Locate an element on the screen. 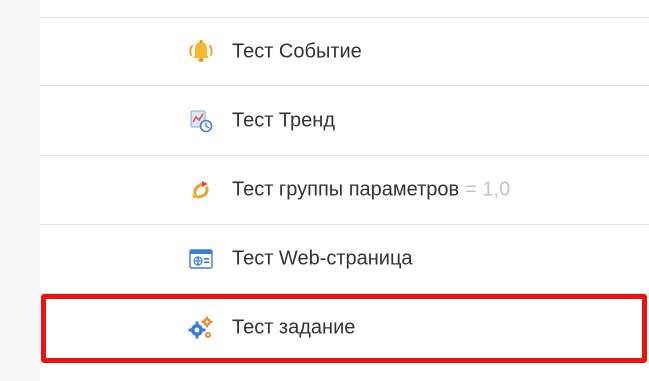 This screenshot has width=649, height=381. parameter-value: = 1,0 is located at coordinates (488, 189).